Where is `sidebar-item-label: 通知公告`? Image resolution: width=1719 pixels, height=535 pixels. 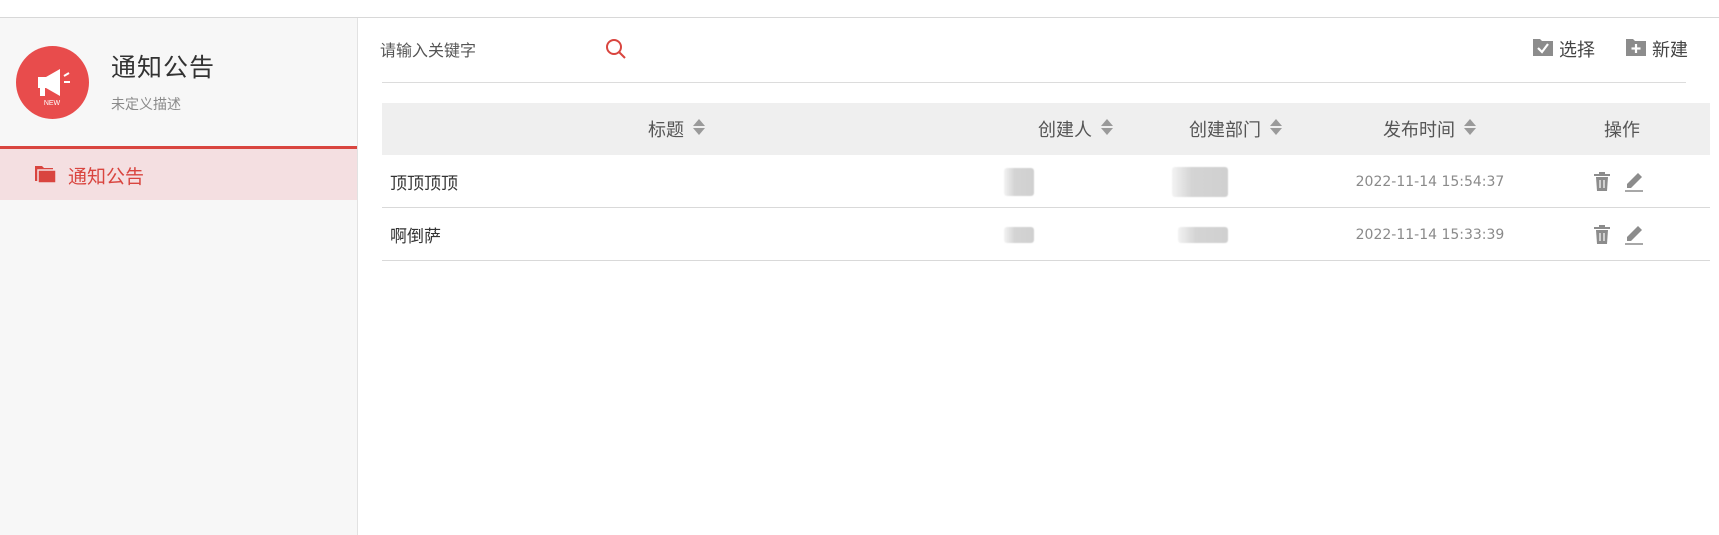
sidebar-item-label: 通知公告 is located at coordinates (106, 177).